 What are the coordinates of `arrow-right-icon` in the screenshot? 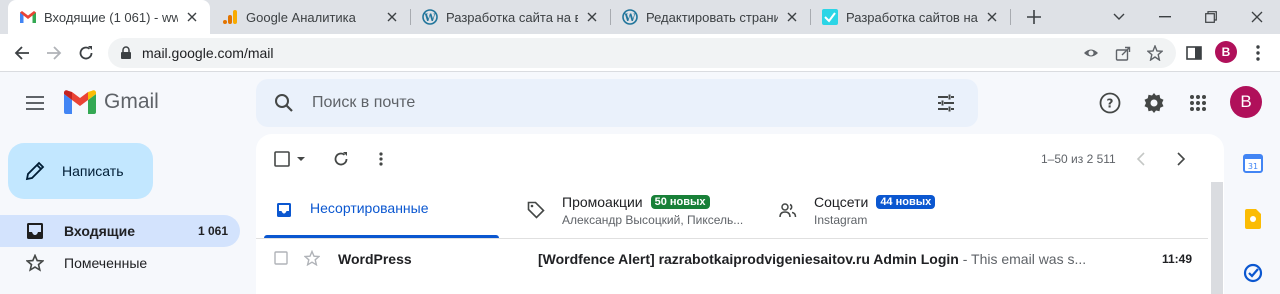 It's located at (54, 53).